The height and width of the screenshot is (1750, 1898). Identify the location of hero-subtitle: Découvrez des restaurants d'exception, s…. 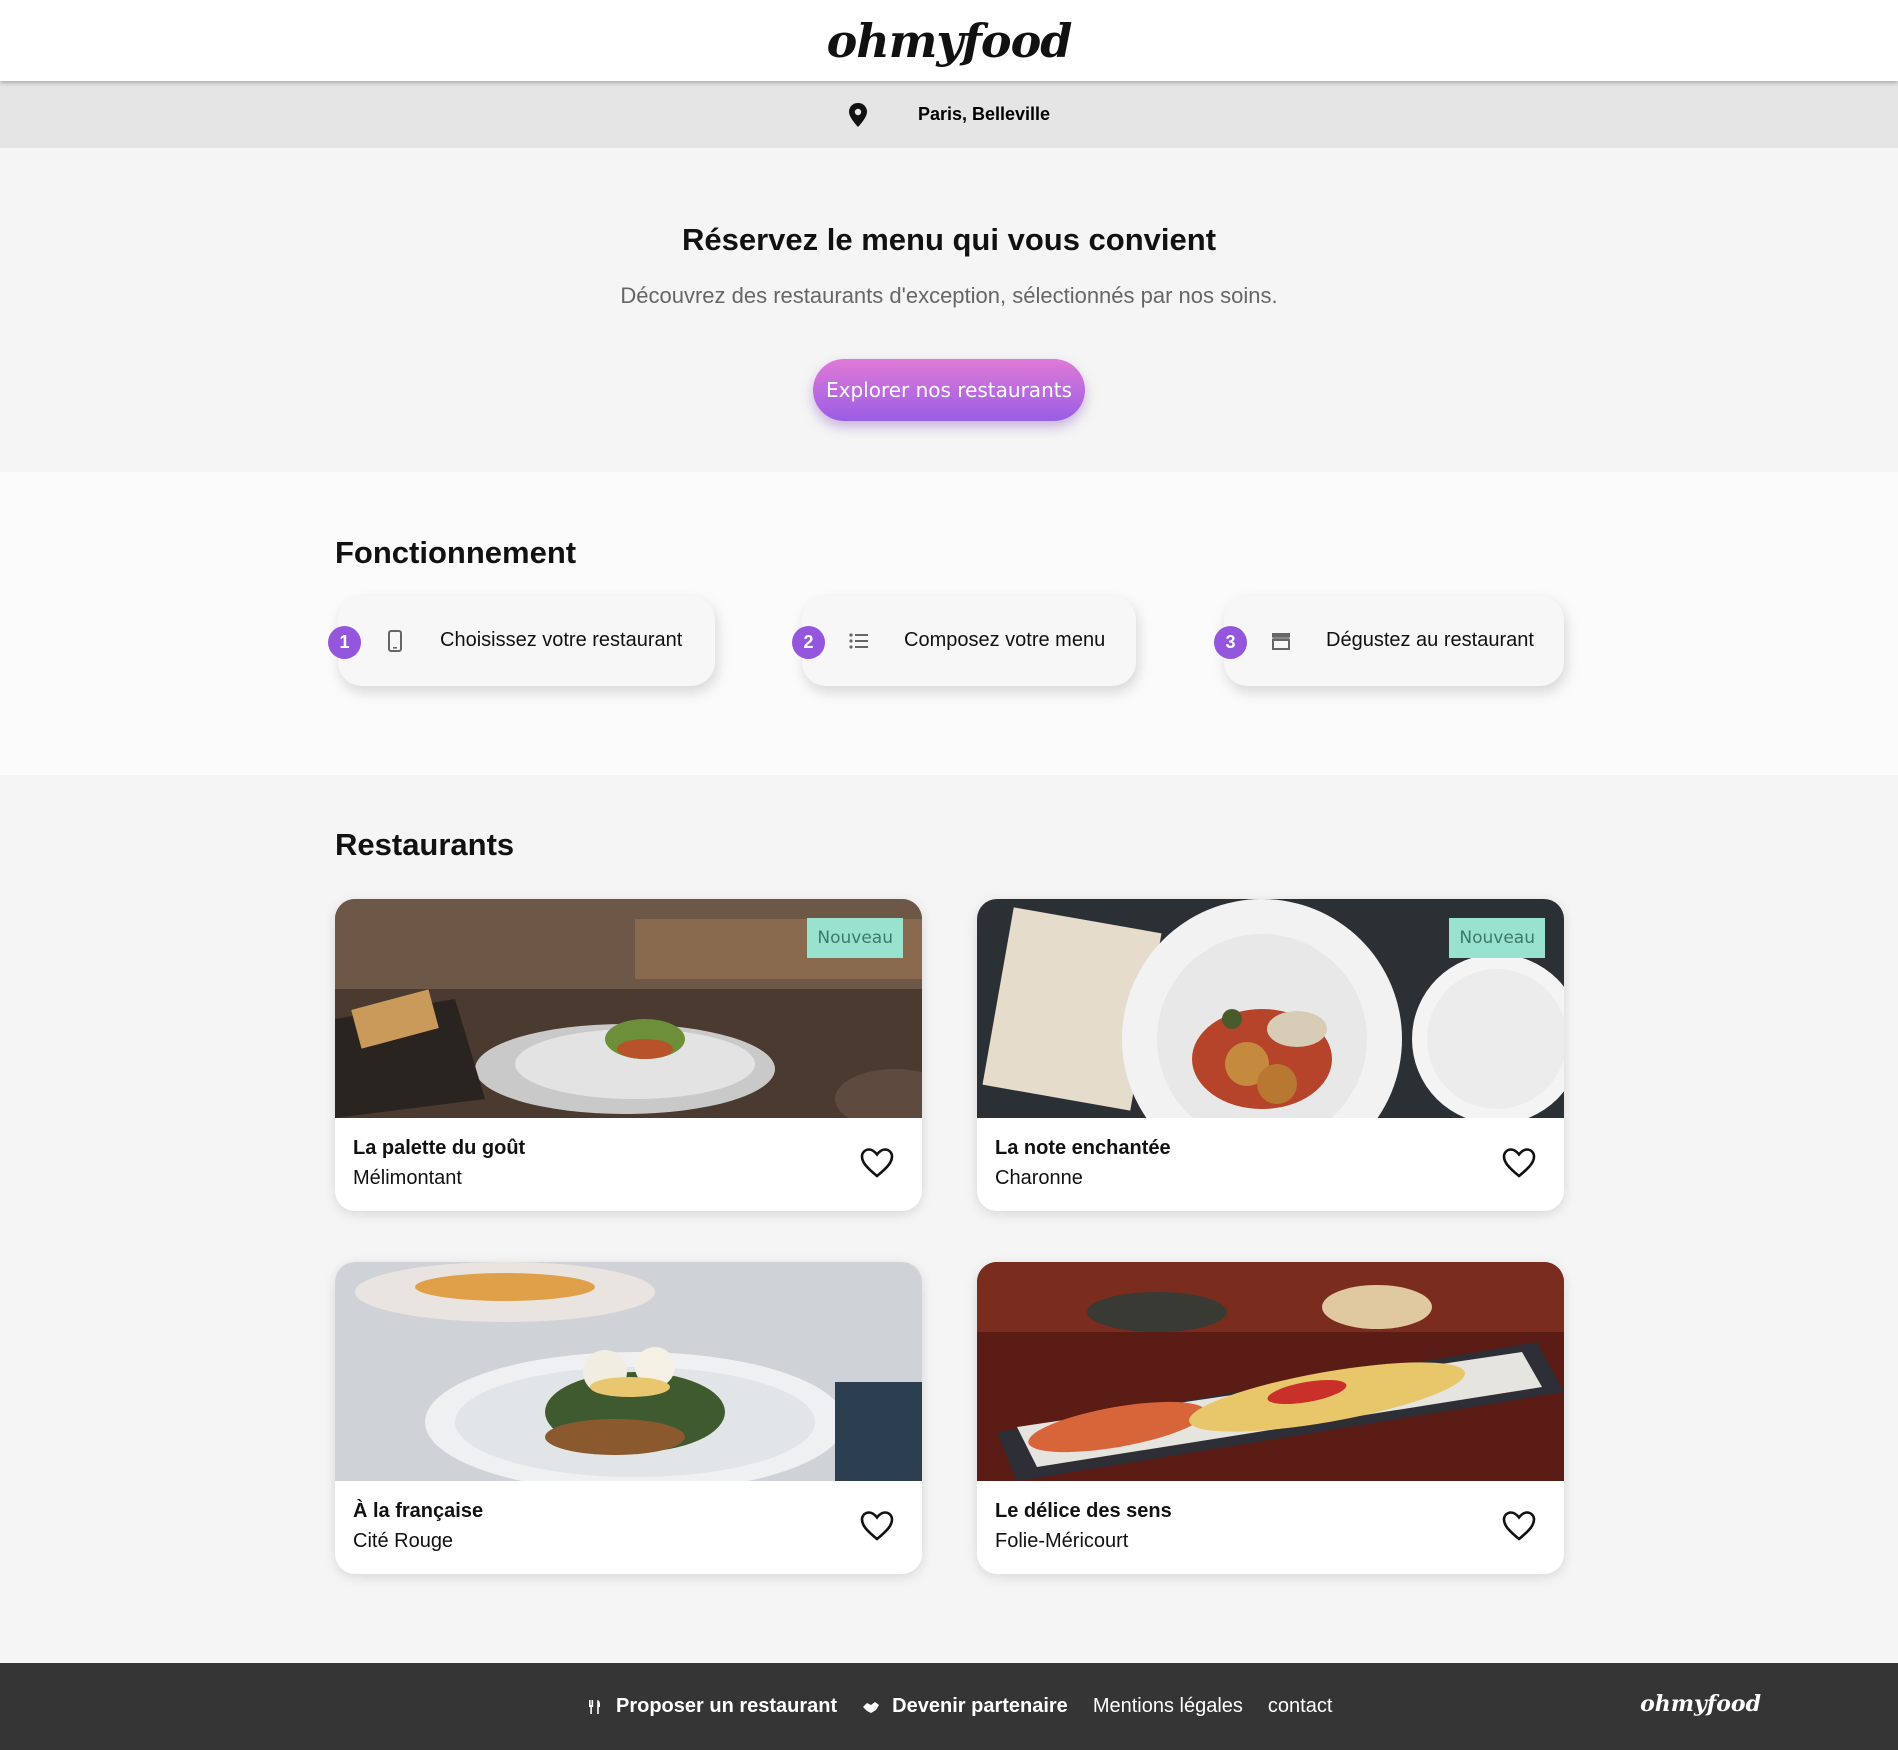
(949, 295).